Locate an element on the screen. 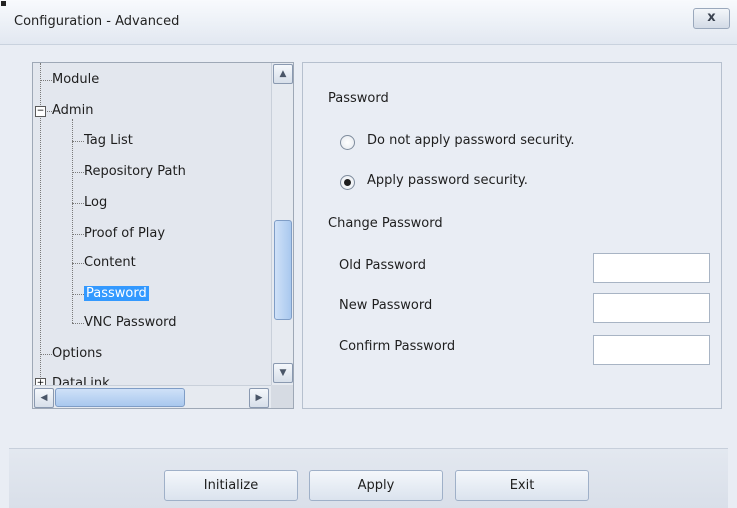 The height and width of the screenshot is (508, 737). tree-item-repository-path: Repository Path is located at coordinates (135, 172).